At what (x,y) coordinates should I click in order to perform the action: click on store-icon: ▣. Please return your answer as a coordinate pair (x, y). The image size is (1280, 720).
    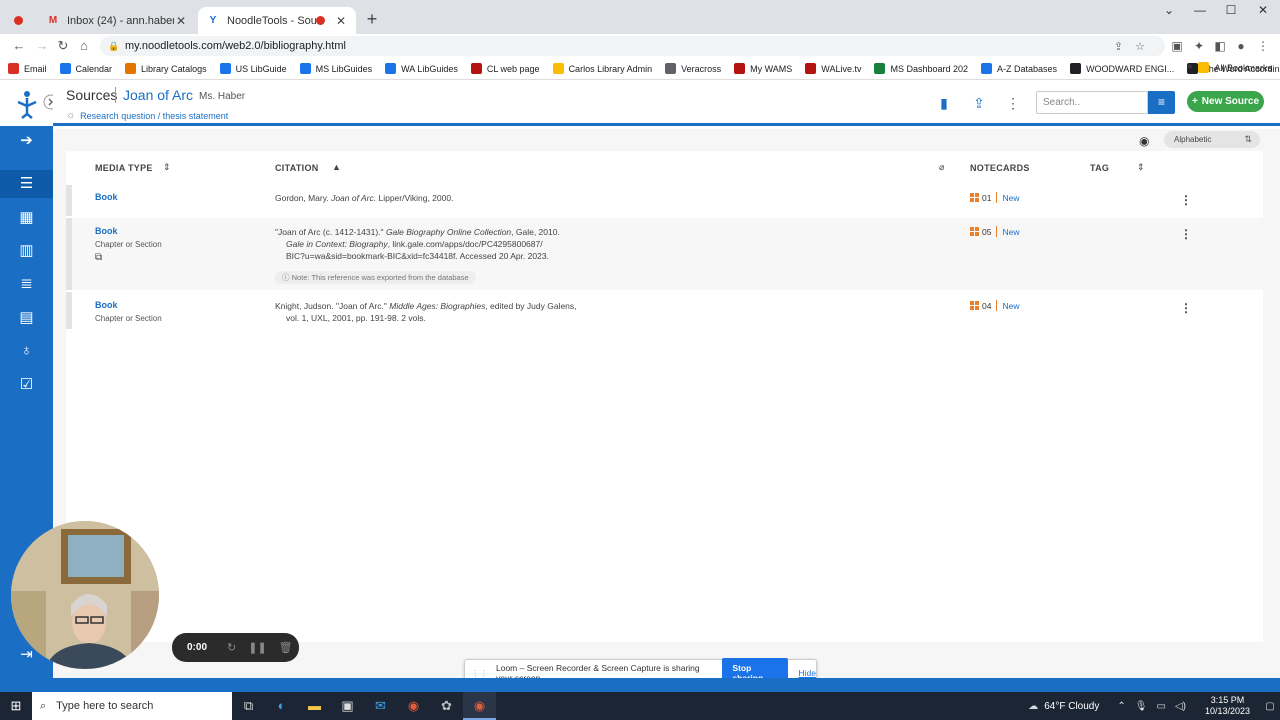
    Looking at the image, I should click on (347, 706).